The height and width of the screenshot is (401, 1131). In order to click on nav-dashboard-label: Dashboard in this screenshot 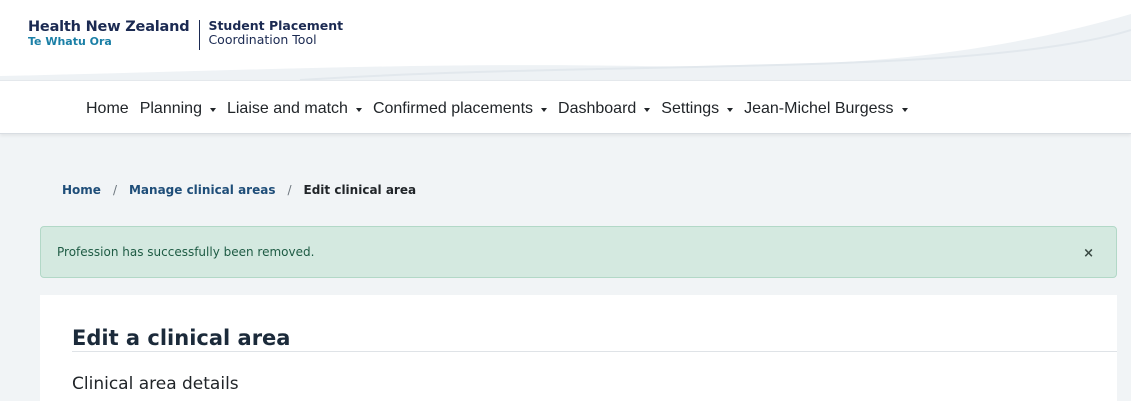, I will do `click(597, 108)`.